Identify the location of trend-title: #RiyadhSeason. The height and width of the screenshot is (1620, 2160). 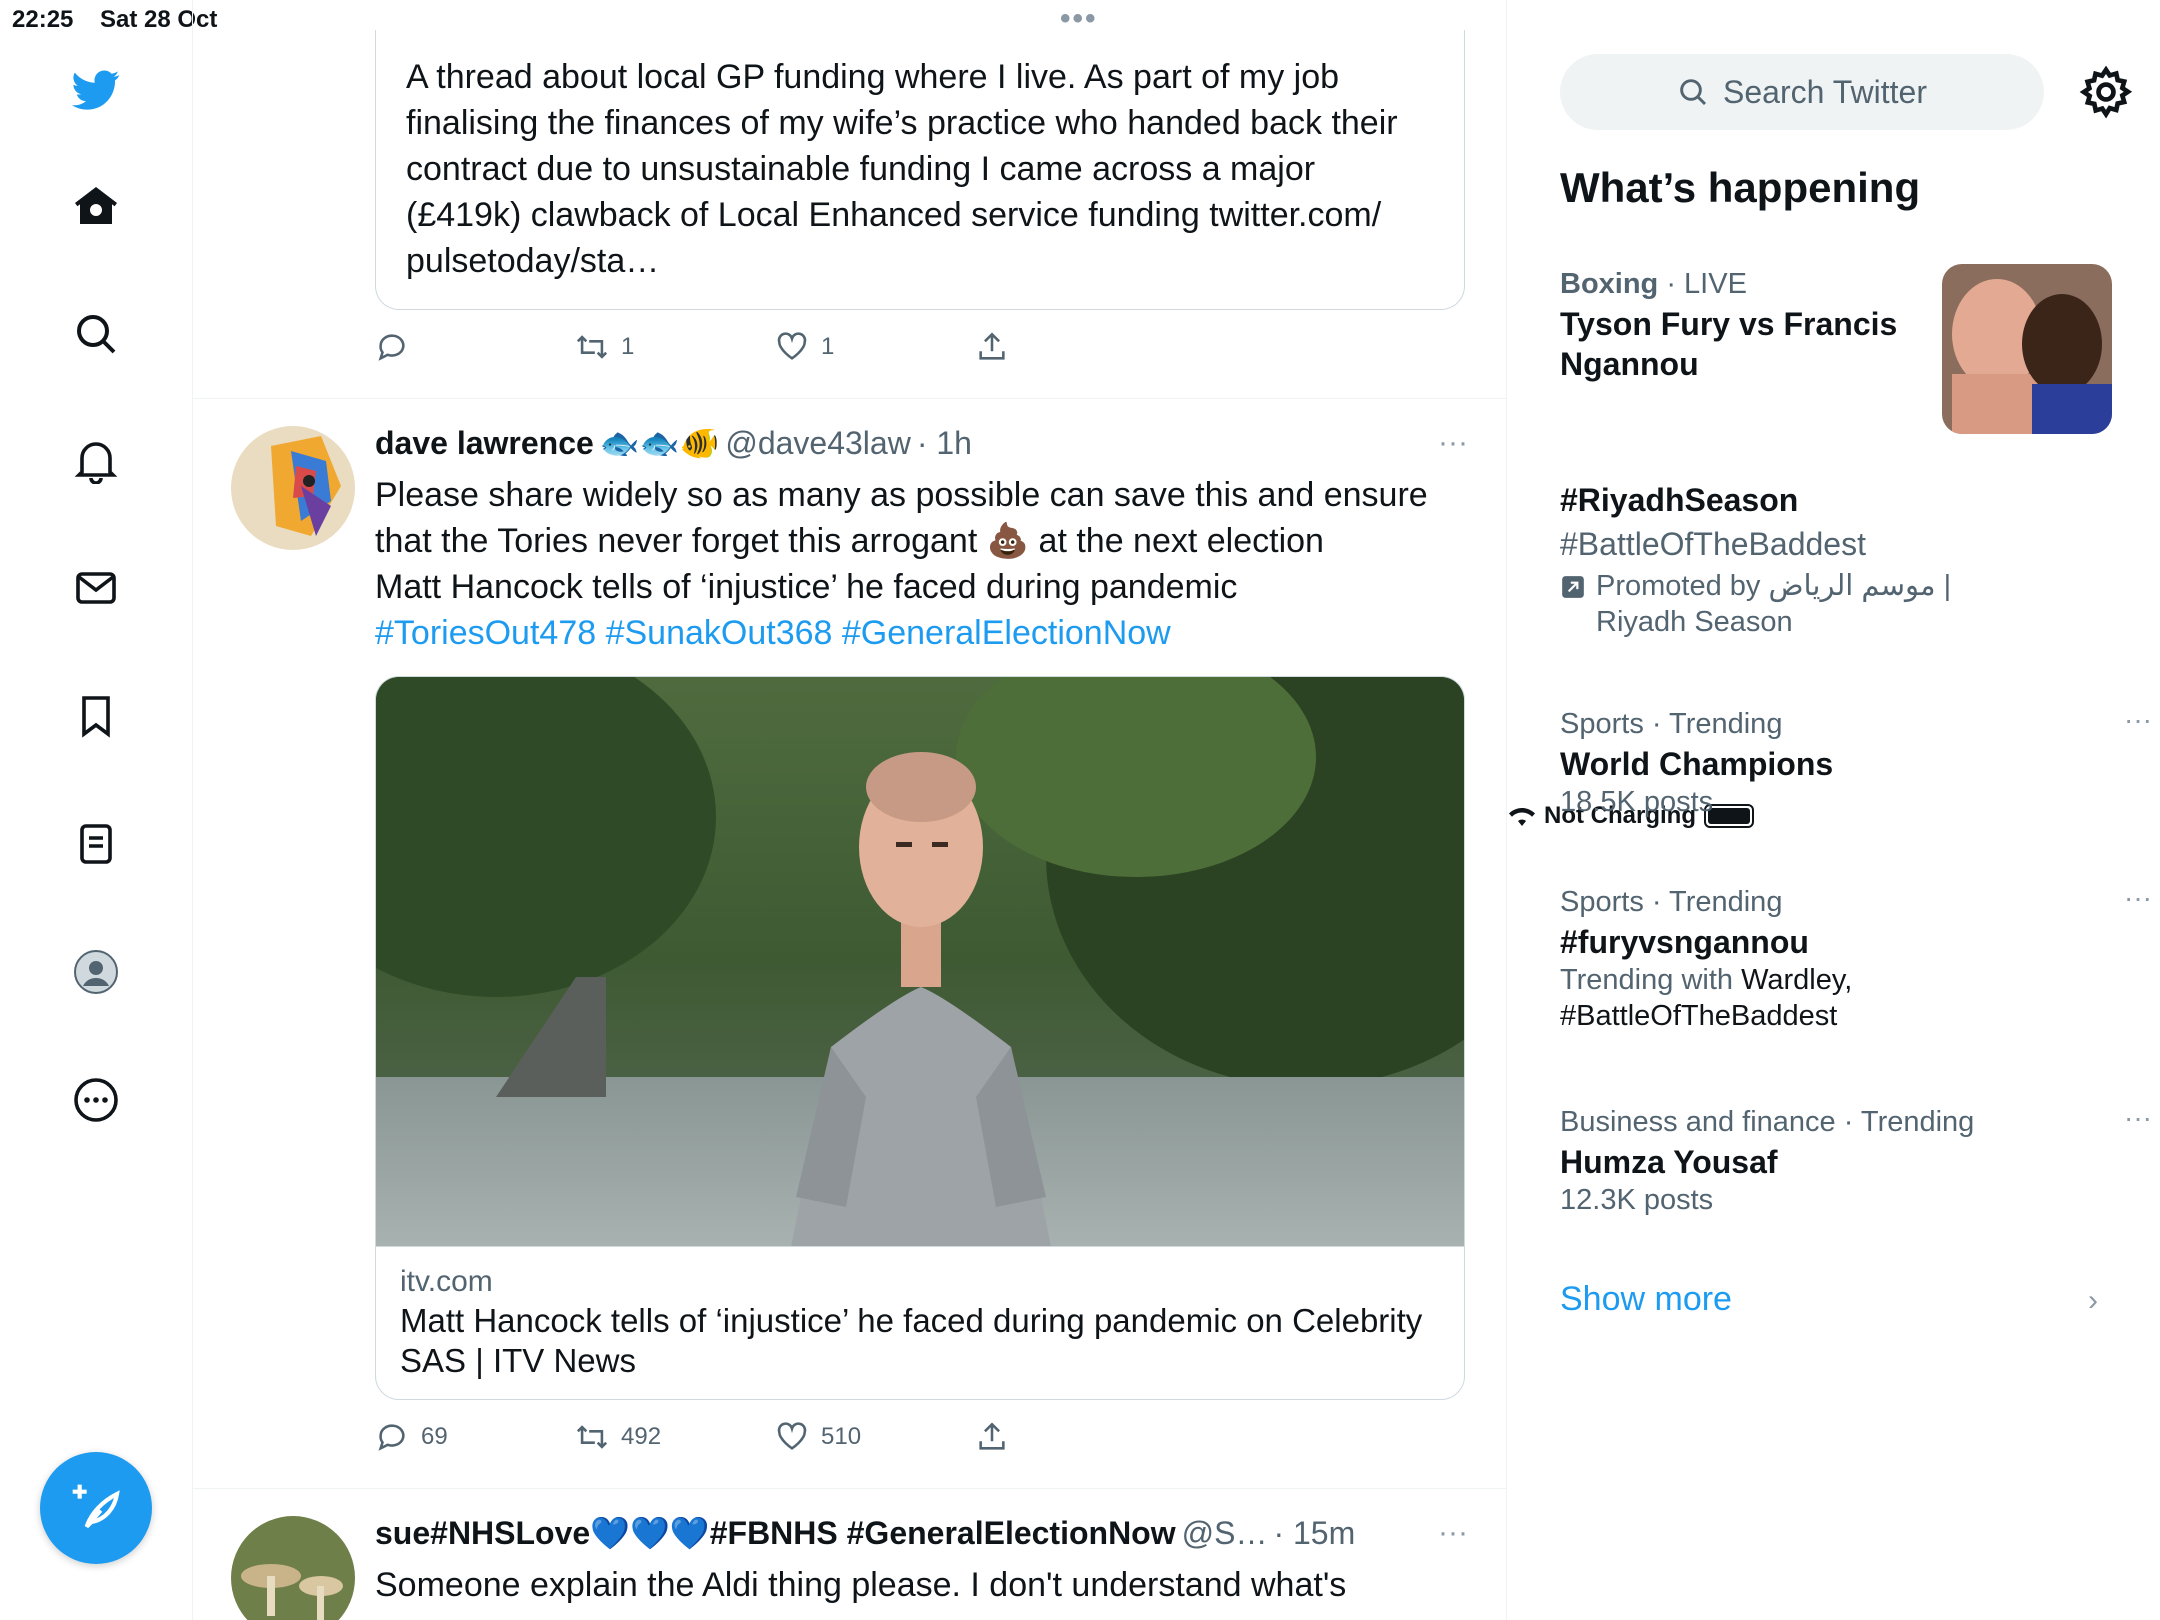
(1679, 500).